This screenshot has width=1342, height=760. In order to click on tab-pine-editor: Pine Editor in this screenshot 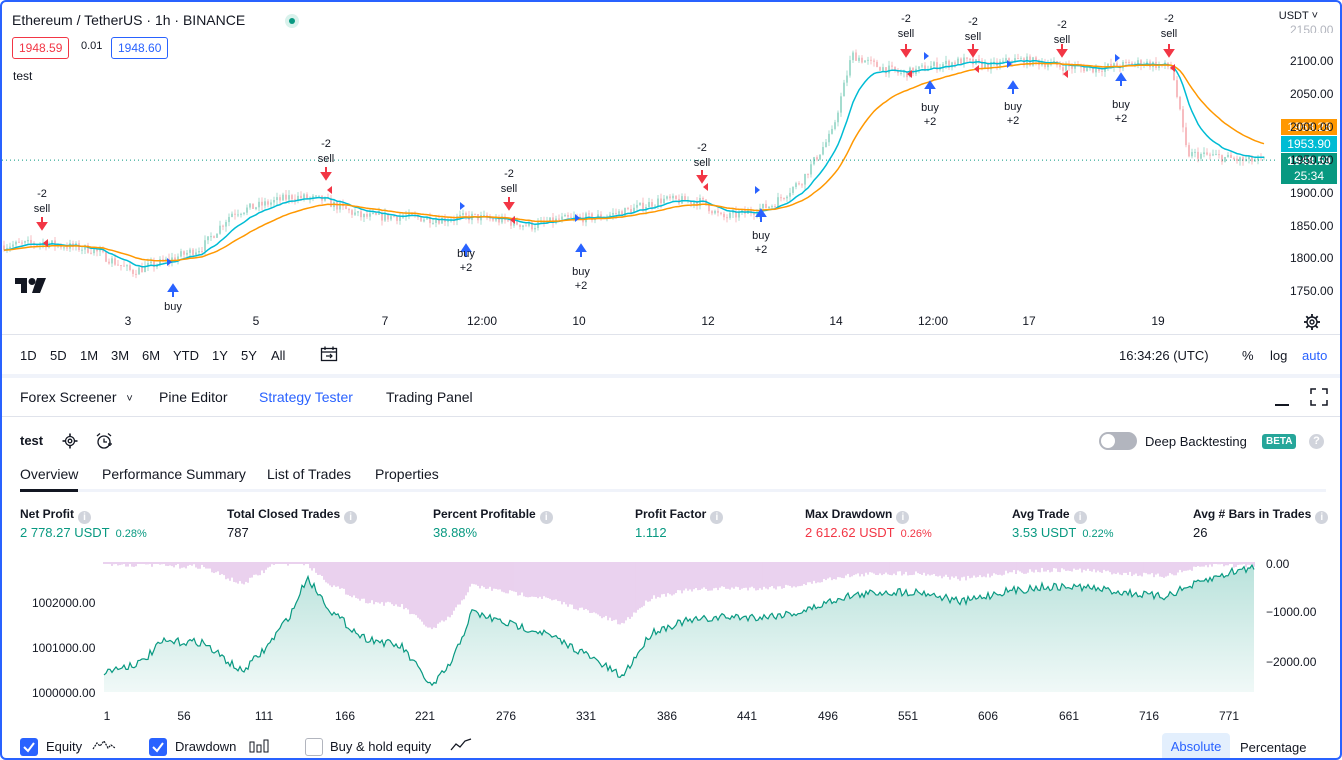, I will do `click(193, 397)`.